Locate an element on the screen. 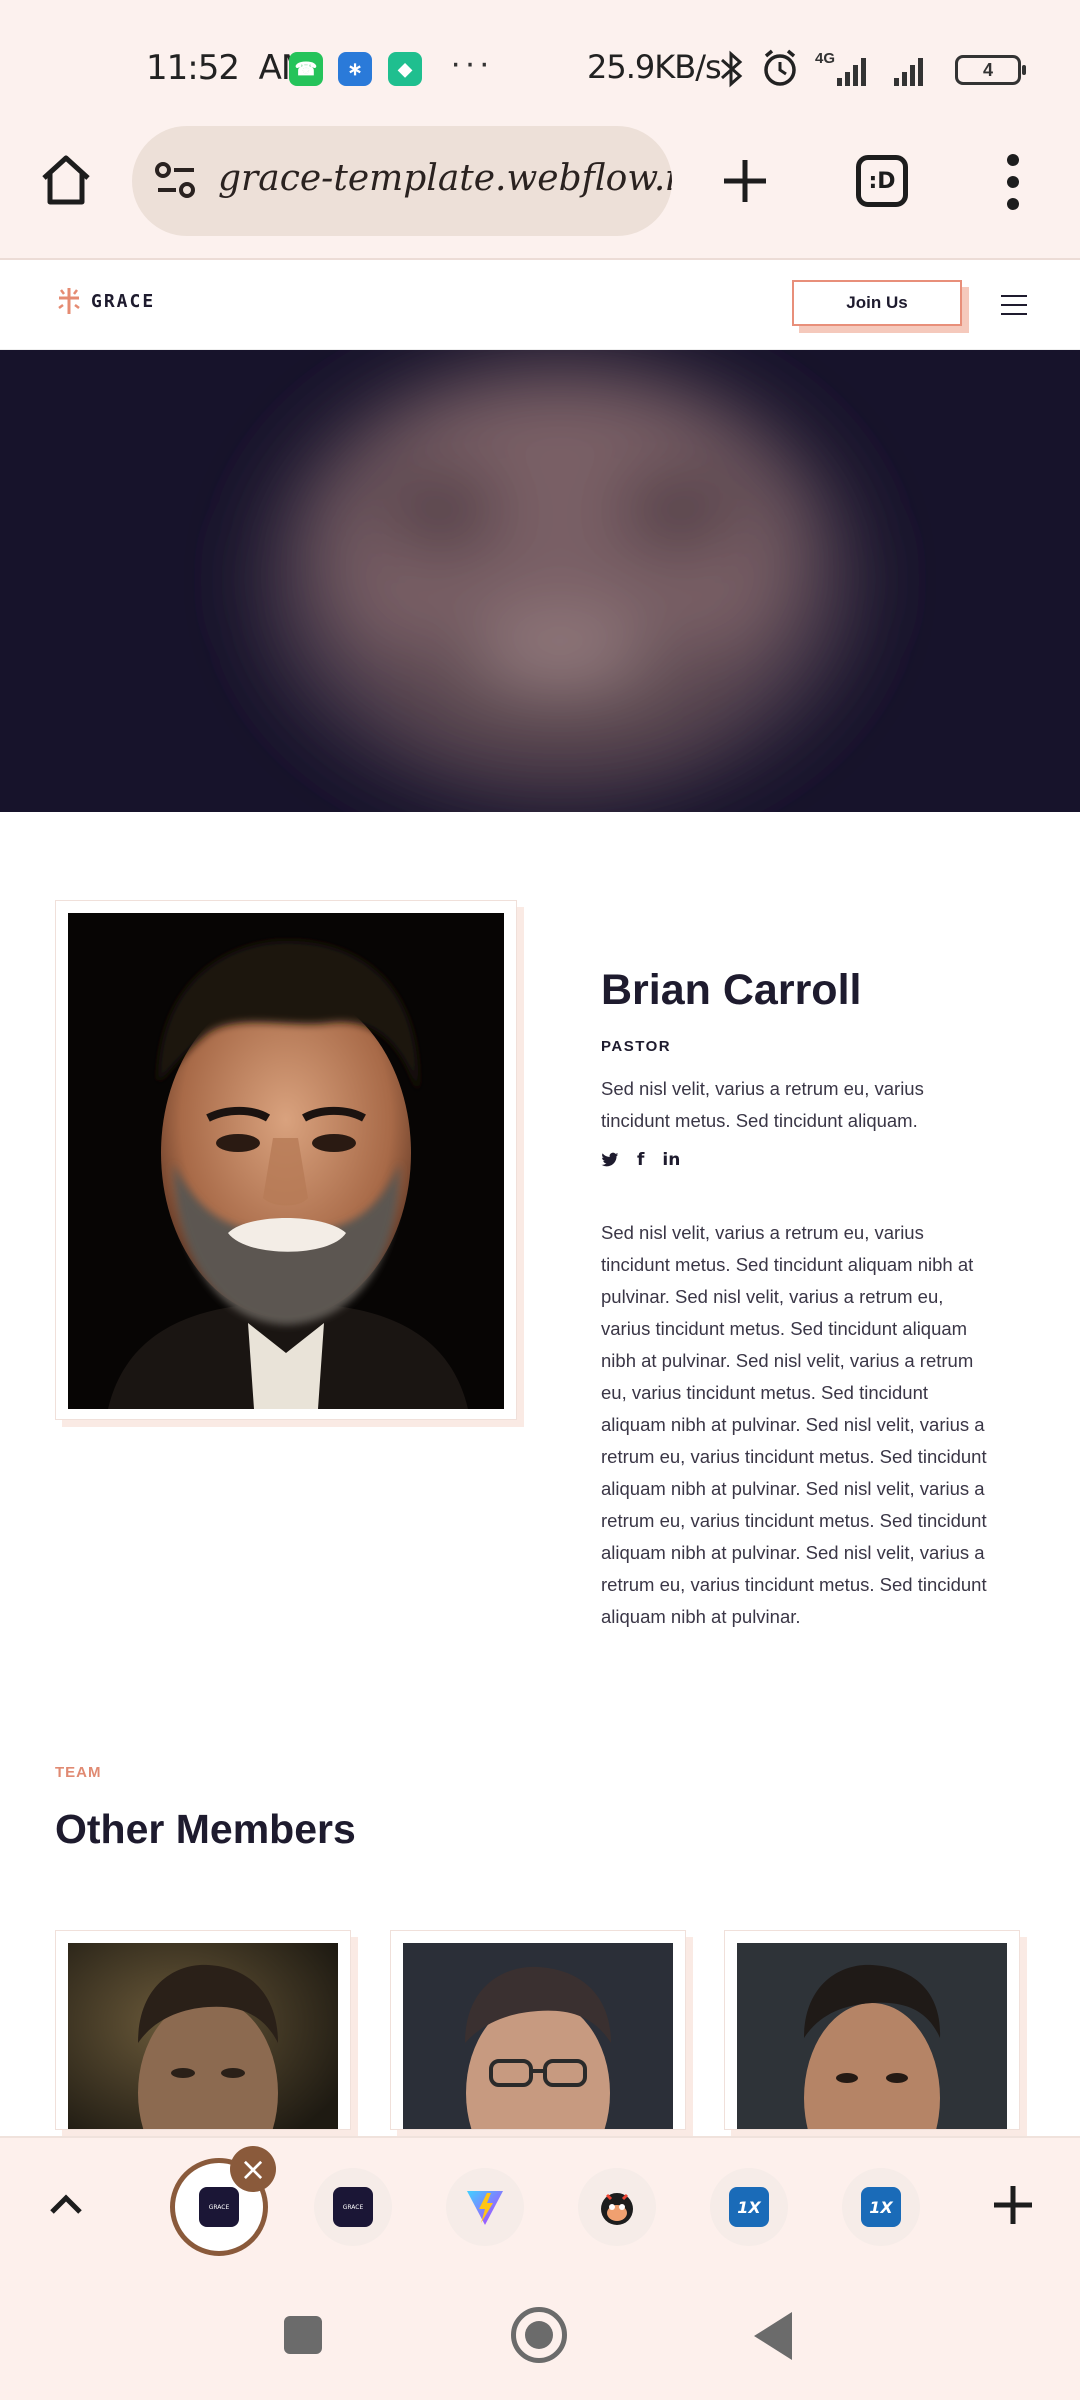 This screenshot has width=1080, height=2400. system-nav-bar is located at coordinates (540, 2335).